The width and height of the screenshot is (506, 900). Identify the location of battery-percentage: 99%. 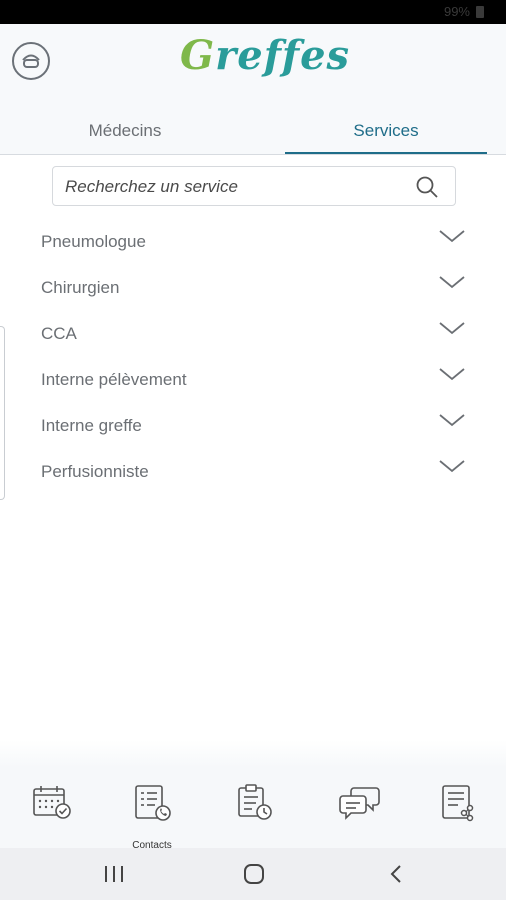
(456, 11).